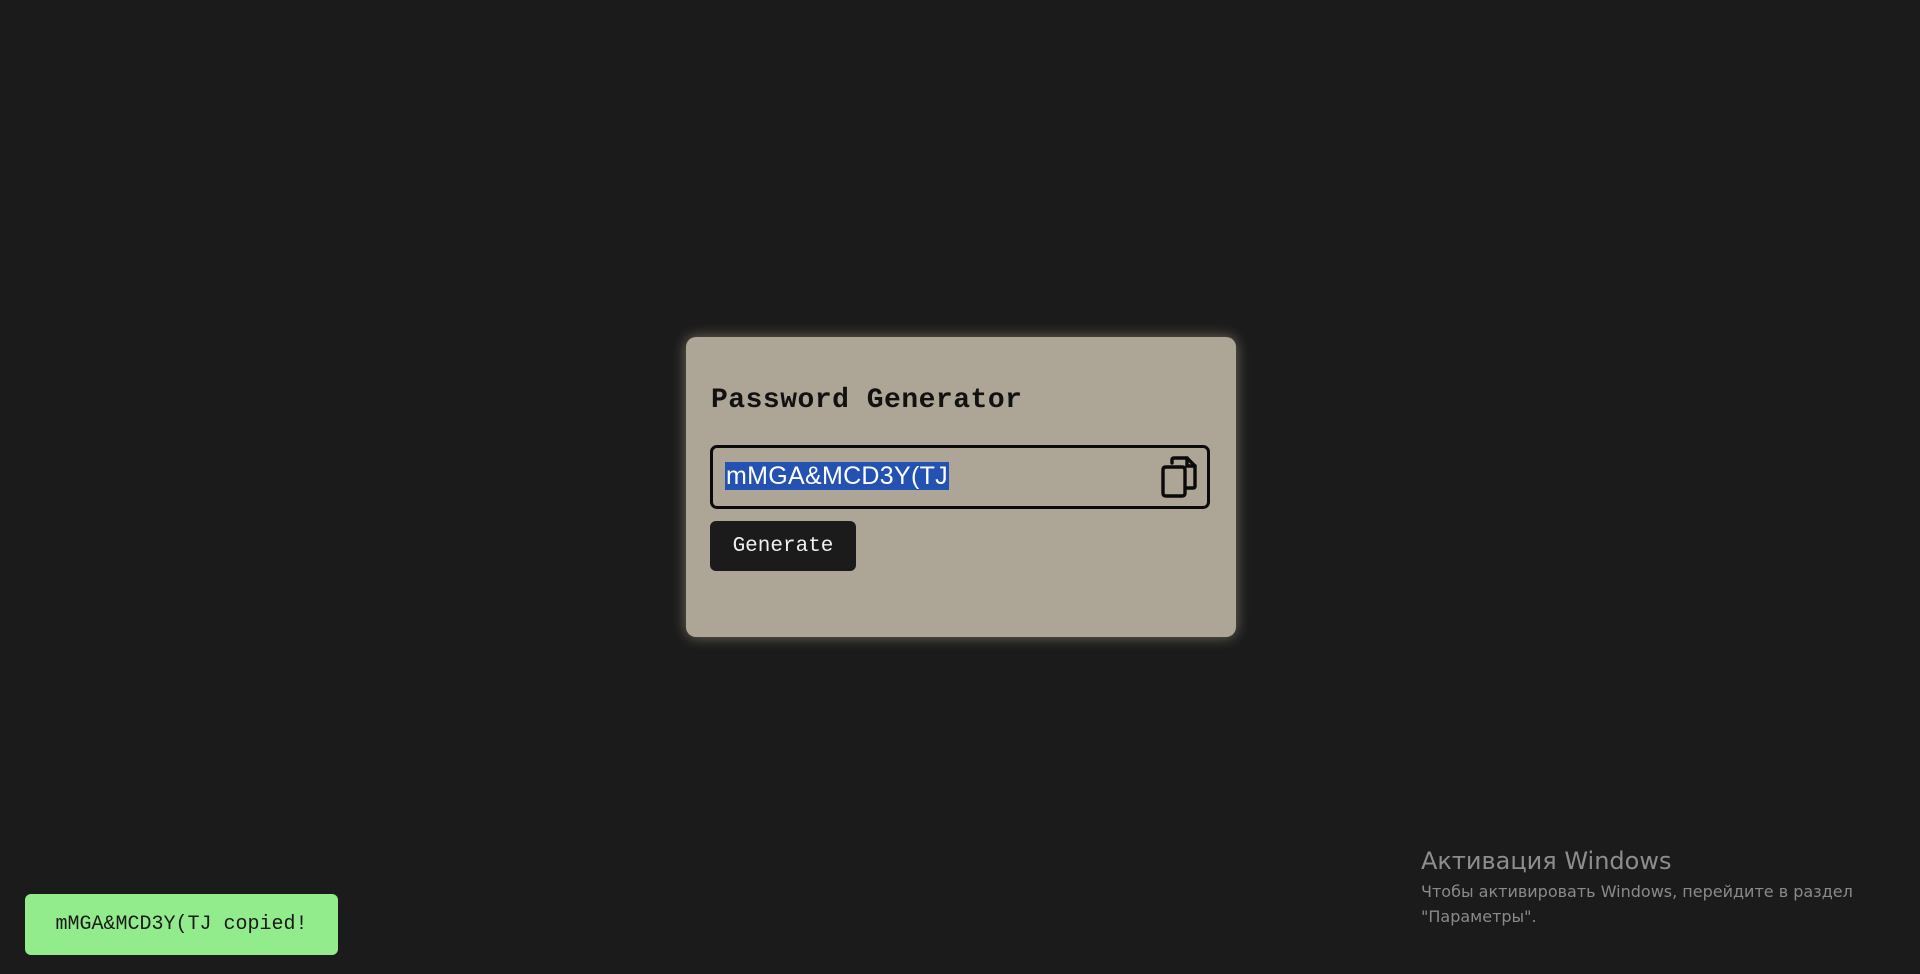  I want to click on copy-icon, so click(1179, 477).